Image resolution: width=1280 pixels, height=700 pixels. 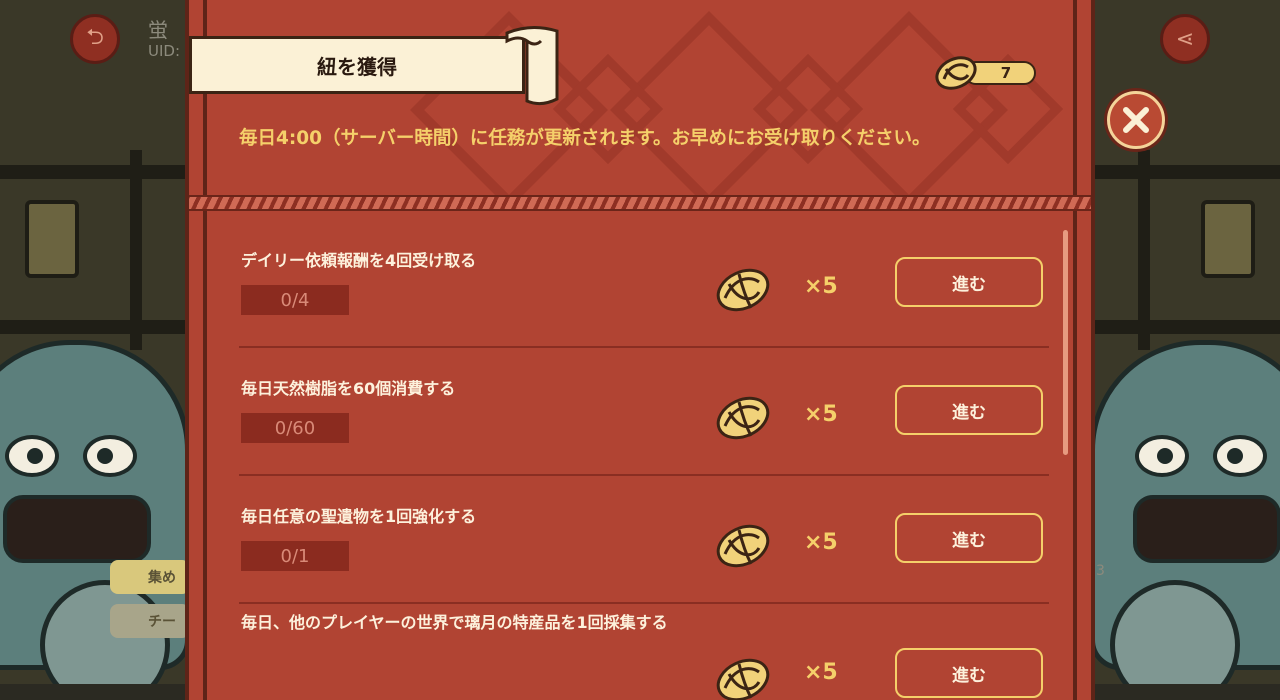 What do you see at coordinates (532, 66) in the screenshot?
I see `scroll-end-icon` at bounding box center [532, 66].